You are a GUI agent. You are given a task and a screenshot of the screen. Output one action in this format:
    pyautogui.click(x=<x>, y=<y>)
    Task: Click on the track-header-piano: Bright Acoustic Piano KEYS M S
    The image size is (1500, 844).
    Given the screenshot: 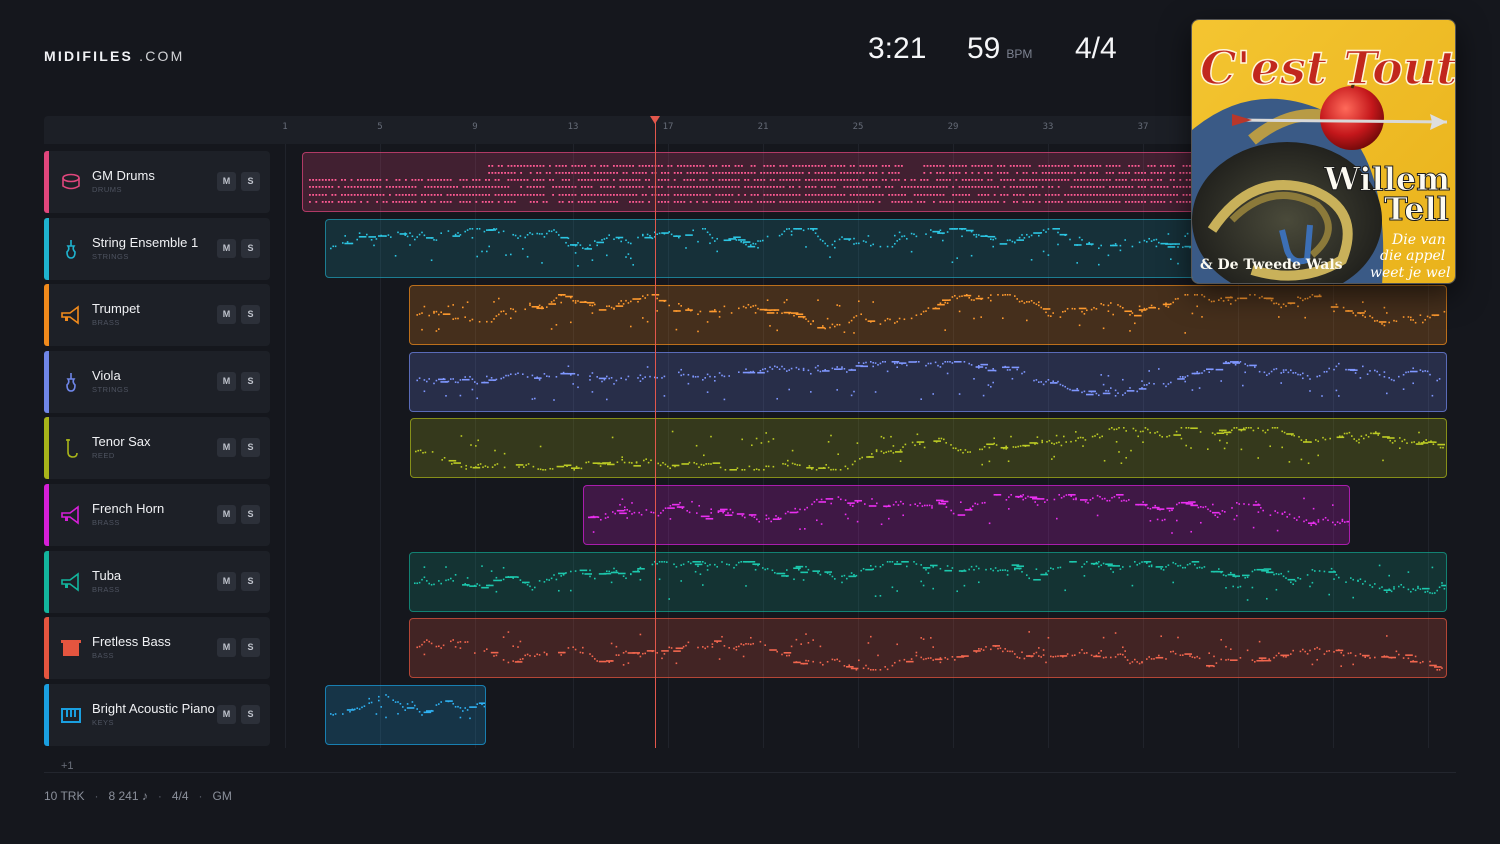 What is the action you would take?
    pyautogui.click(x=157, y=715)
    